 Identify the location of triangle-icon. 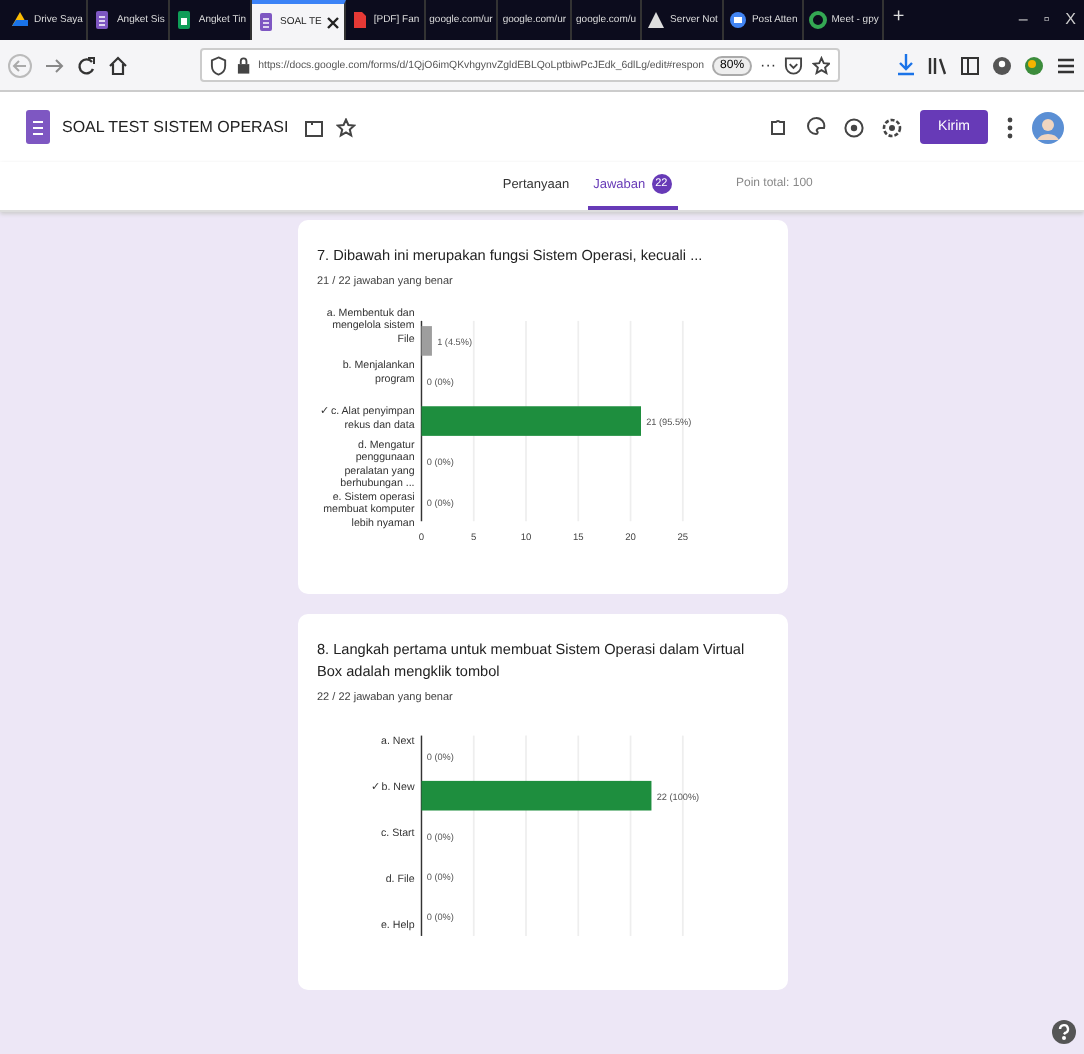
(20, 20).